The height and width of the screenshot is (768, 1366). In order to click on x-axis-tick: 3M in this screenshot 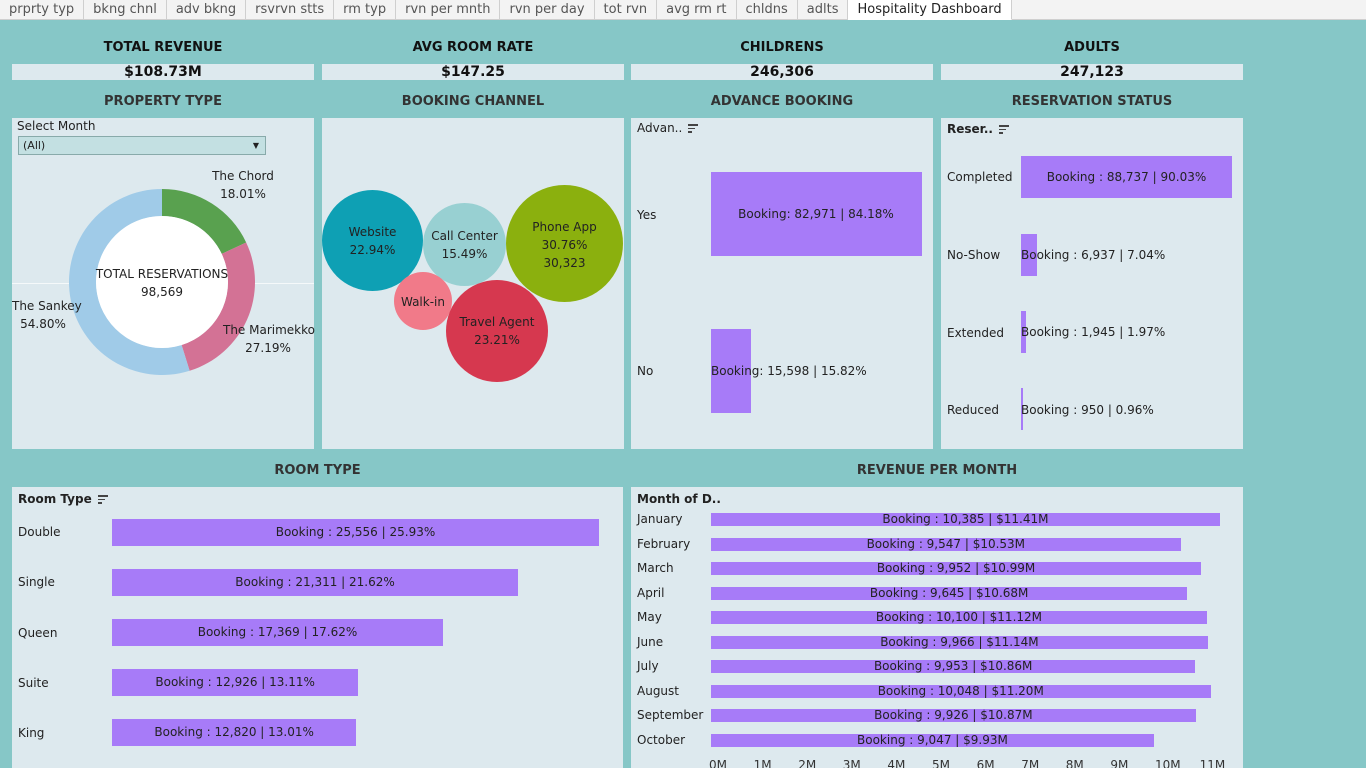, I will do `click(851, 763)`.